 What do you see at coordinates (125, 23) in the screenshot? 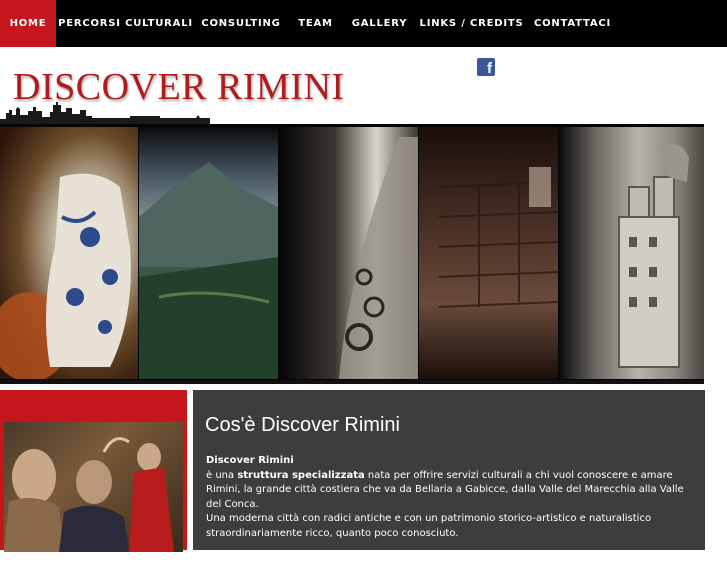
I see `nav-item-percorsi-culturali: PERCORSI CULTURALI` at bounding box center [125, 23].